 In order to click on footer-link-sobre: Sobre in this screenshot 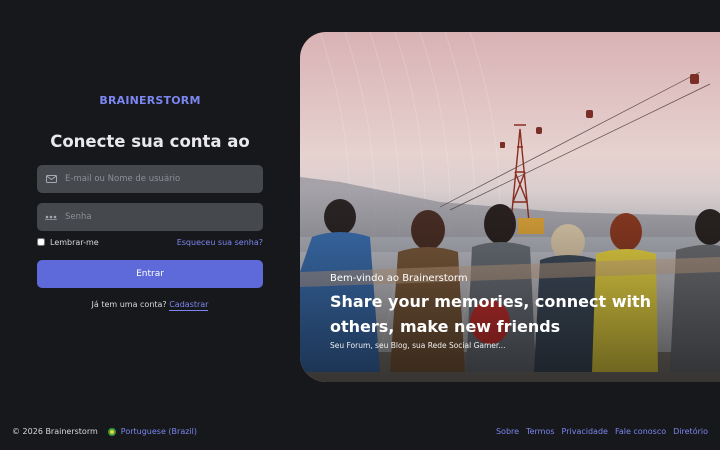, I will do `click(507, 431)`.